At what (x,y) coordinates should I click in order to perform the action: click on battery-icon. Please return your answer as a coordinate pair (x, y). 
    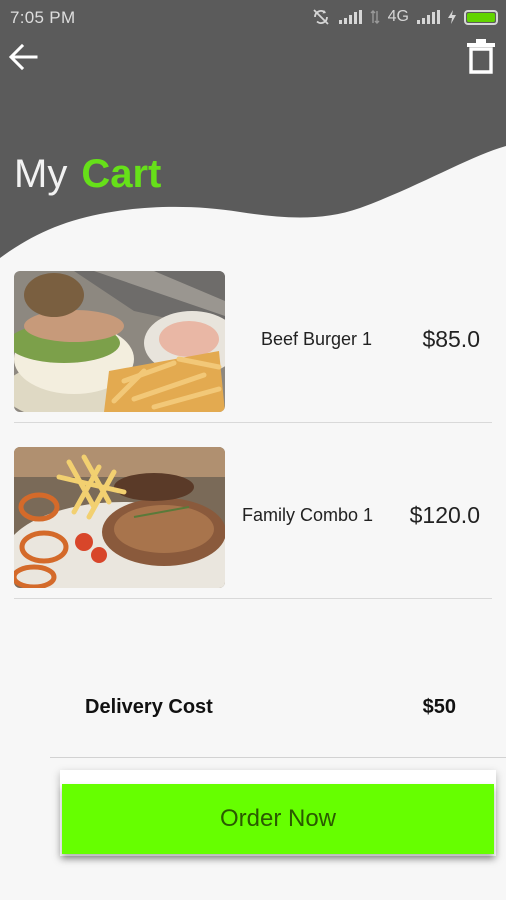
    Looking at the image, I should click on (481, 17).